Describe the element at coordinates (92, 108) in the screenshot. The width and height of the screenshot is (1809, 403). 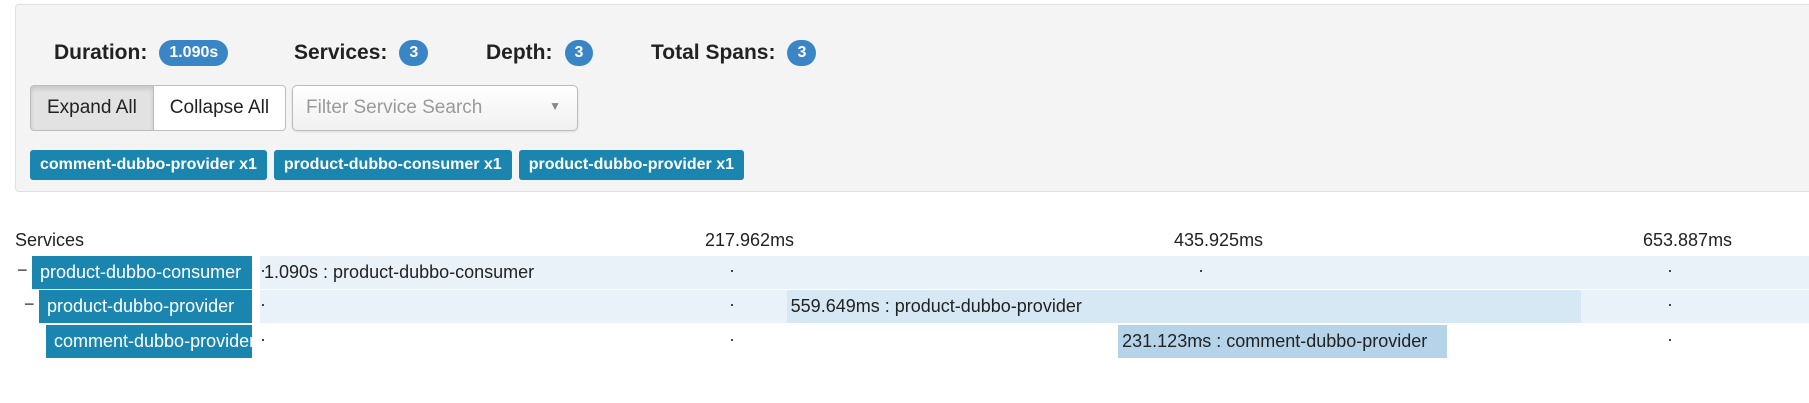
I see `expand-all-button: Expand All` at that location.